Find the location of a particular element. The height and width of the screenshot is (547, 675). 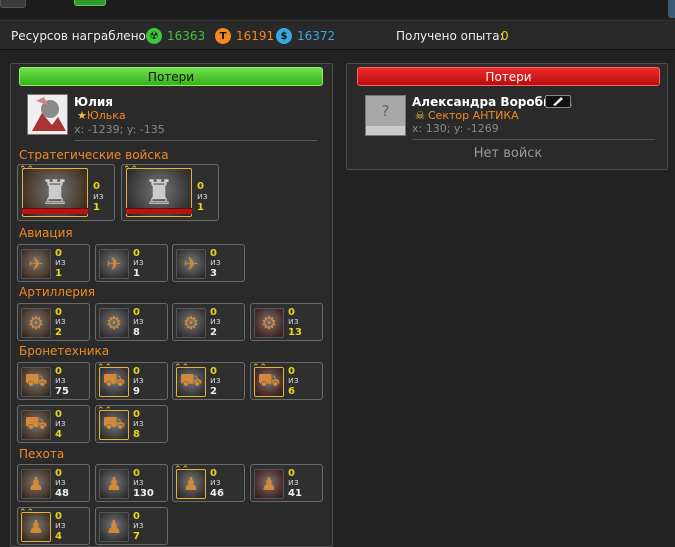

player-alliance: ☠ Сектор АНТИКА is located at coordinates (467, 115).